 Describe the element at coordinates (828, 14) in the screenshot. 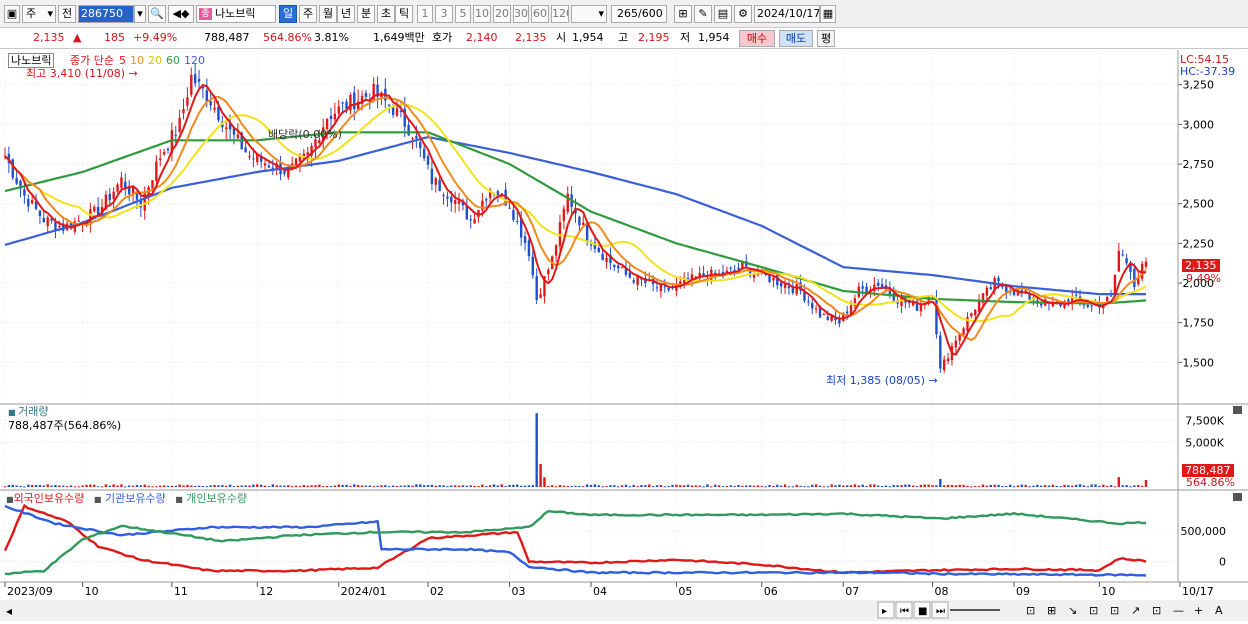

I see `calendar-icon: ▦` at that location.